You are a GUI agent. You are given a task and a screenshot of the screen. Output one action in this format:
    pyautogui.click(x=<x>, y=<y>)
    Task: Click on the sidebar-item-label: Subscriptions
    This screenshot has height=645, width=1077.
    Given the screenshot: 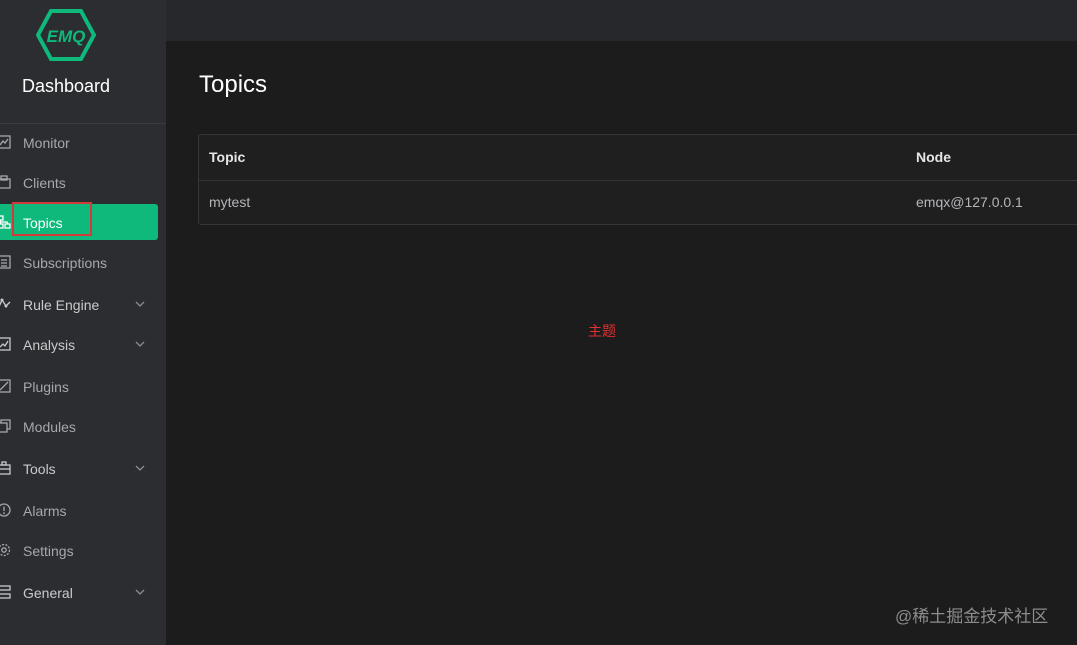 What is the action you would take?
    pyautogui.click(x=65, y=263)
    